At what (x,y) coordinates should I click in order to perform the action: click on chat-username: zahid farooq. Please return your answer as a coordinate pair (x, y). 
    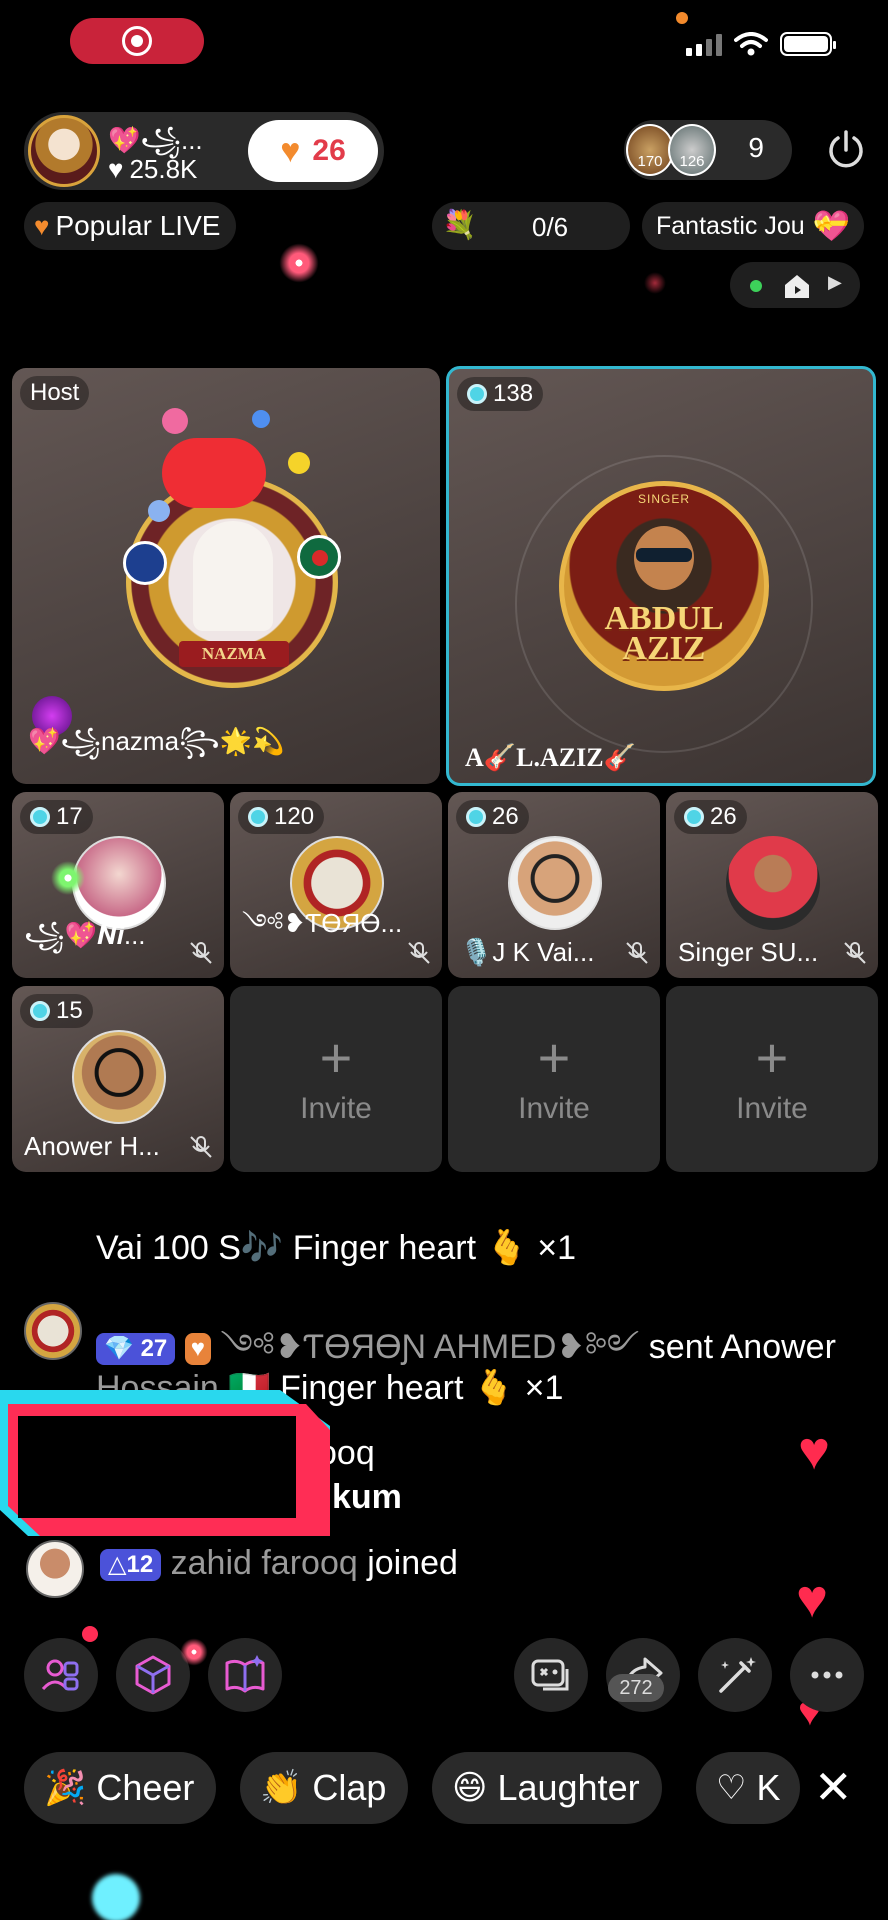
    Looking at the image, I should click on (264, 1563).